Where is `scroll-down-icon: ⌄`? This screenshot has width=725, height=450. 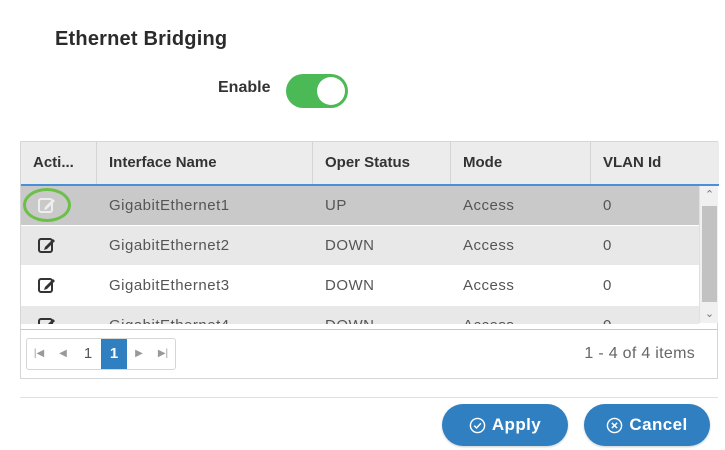
scroll-down-icon: ⌄ is located at coordinates (709, 314).